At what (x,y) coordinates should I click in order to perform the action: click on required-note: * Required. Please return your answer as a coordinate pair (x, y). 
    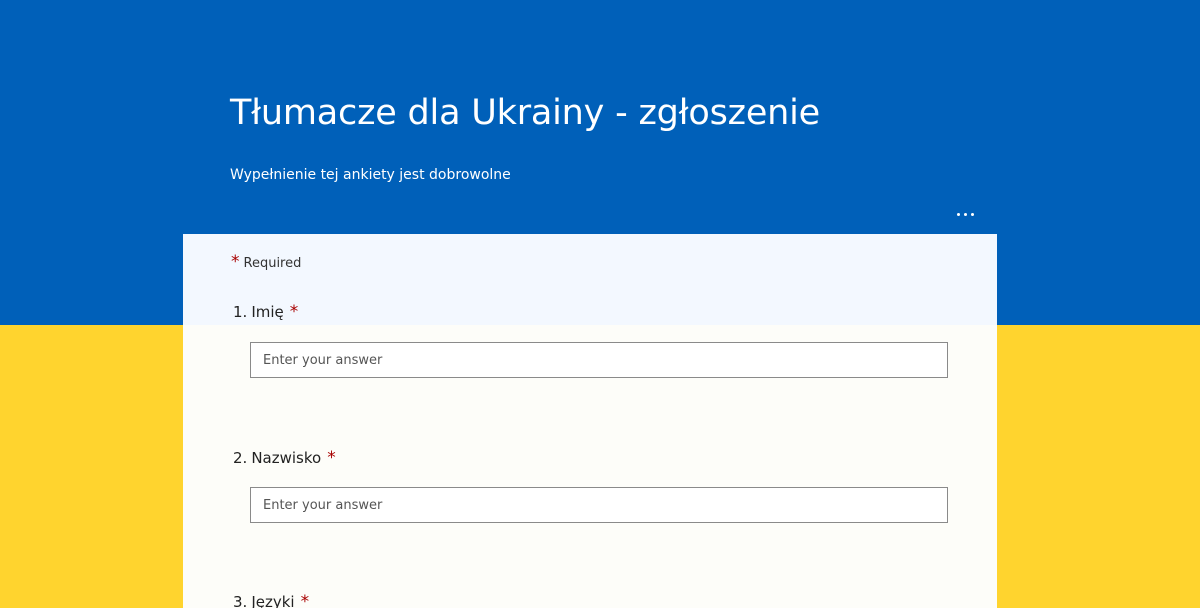
    Looking at the image, I should click on (266, 262).